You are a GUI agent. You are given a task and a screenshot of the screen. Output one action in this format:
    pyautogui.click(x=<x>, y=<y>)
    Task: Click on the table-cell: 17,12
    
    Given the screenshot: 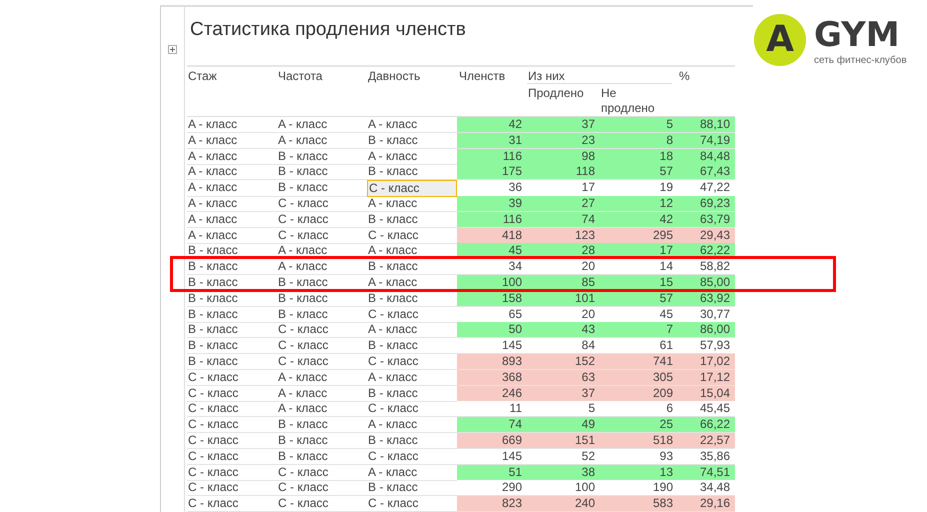 What is the action you would take?
    pyautogui.click(x=706, y=378)
    